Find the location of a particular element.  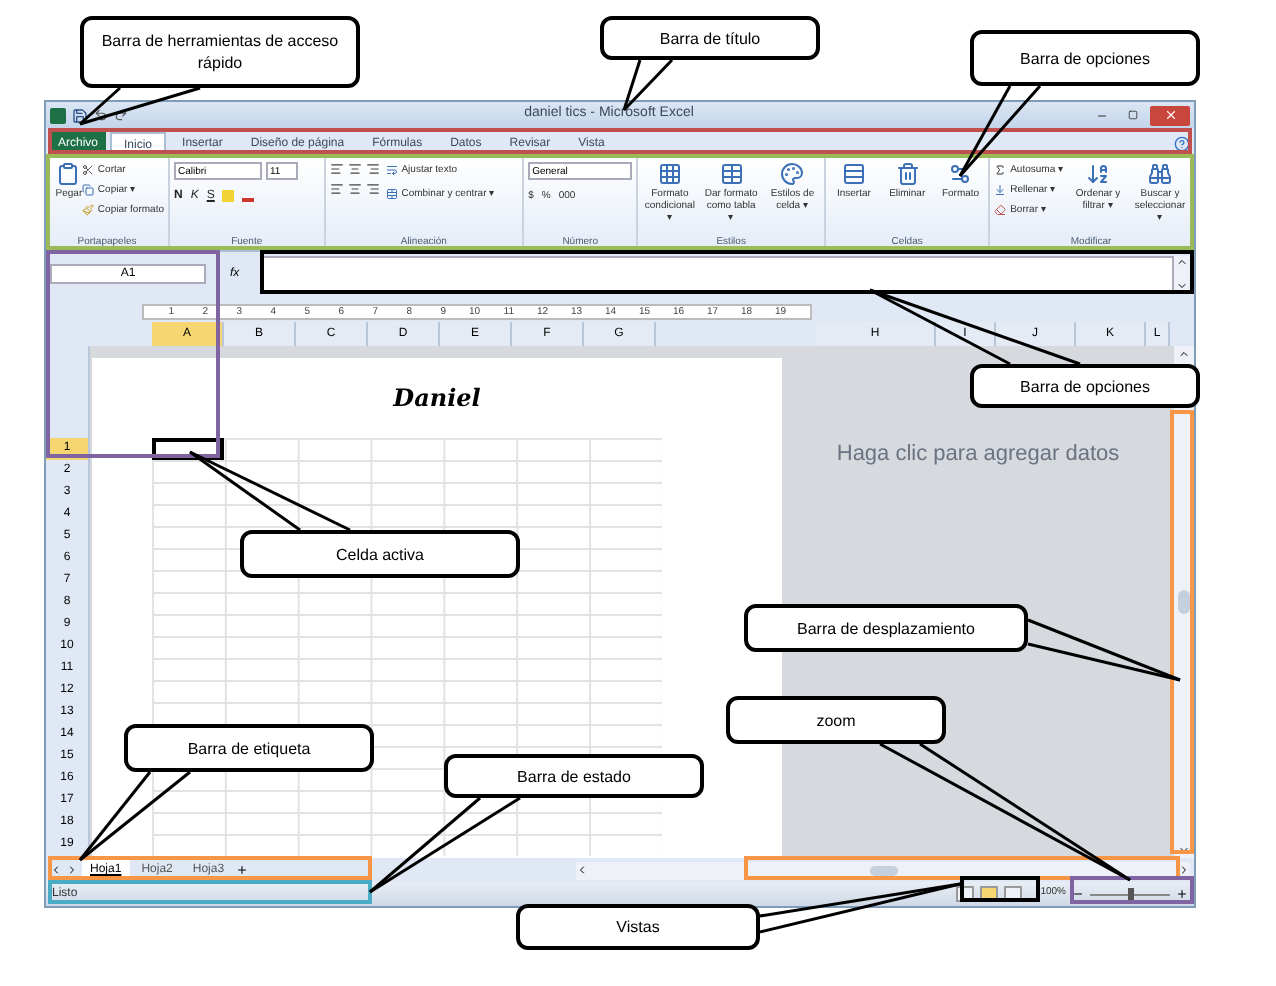

callout-tooltip: Celda activa is located at coordinates (380, 554).